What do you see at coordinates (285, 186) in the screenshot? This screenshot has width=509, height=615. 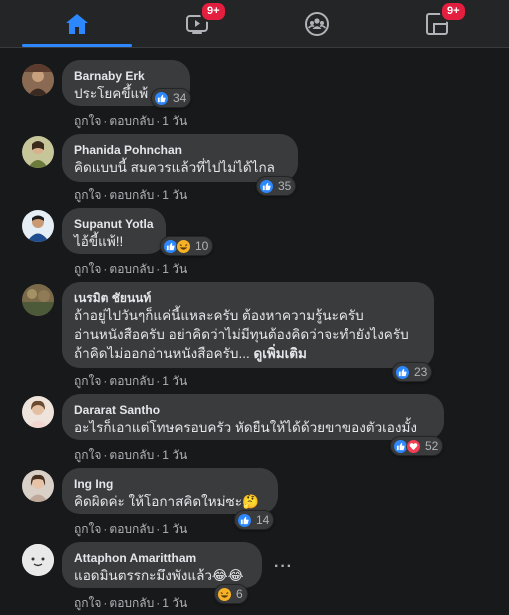 I see `reaction-count: 35` at bounding box center [285, 186].